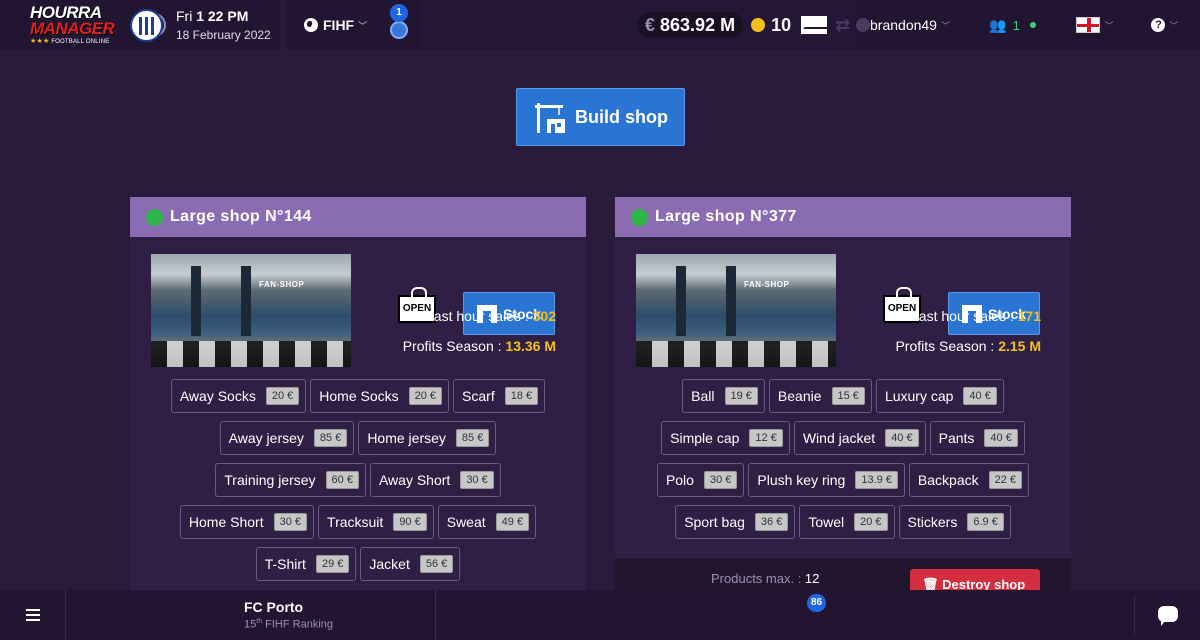 The image size is (1200, 640). Describe the element at coordinates (311, 25) in the screenshot. I see `globe-icon` at that location.